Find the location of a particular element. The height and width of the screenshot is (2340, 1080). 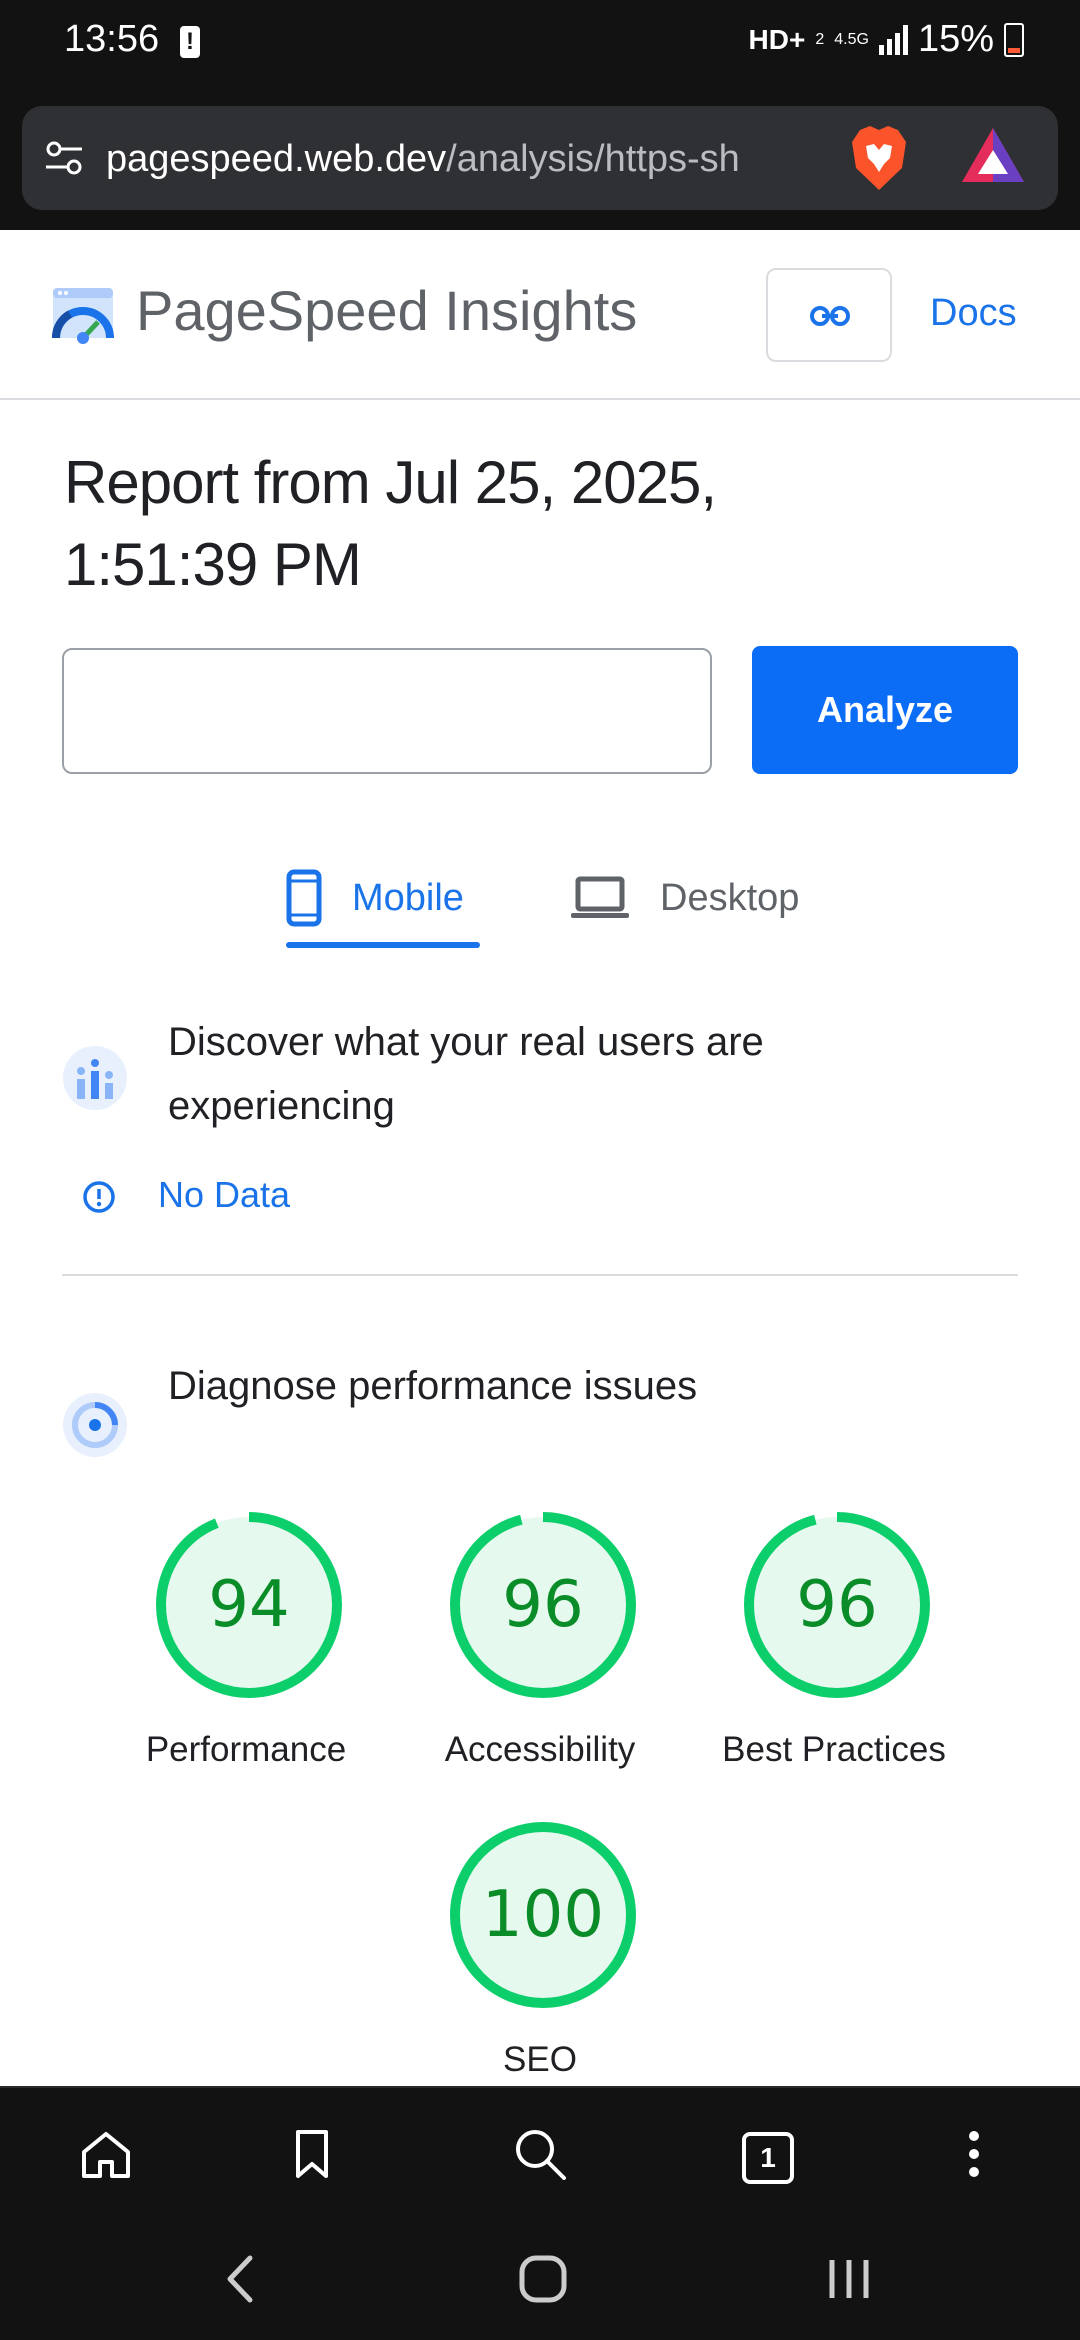

bookmark-icon is located at coordinates (312, 2154).